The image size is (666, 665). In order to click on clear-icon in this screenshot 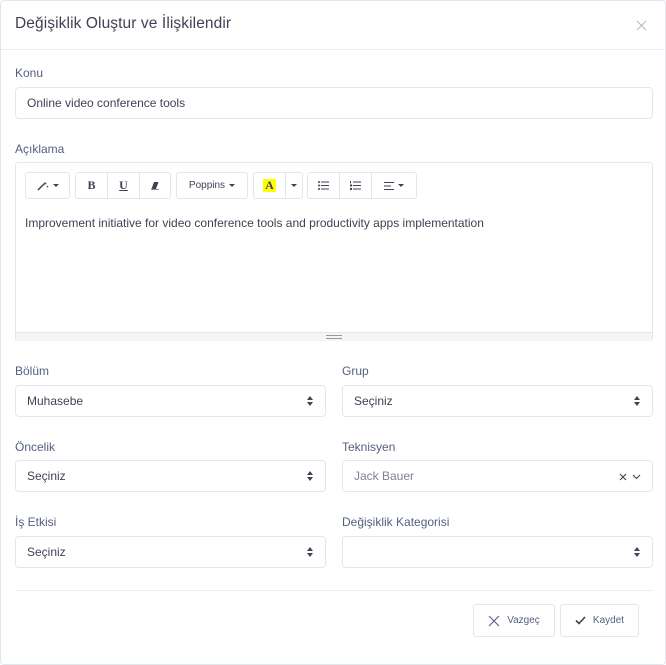, I will do `click(623, 477)`.